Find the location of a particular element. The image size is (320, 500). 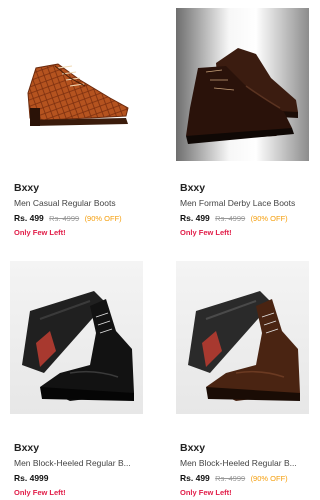

product-title: Men Formal Derby Lace Boots is located at coordinates (248, 203).